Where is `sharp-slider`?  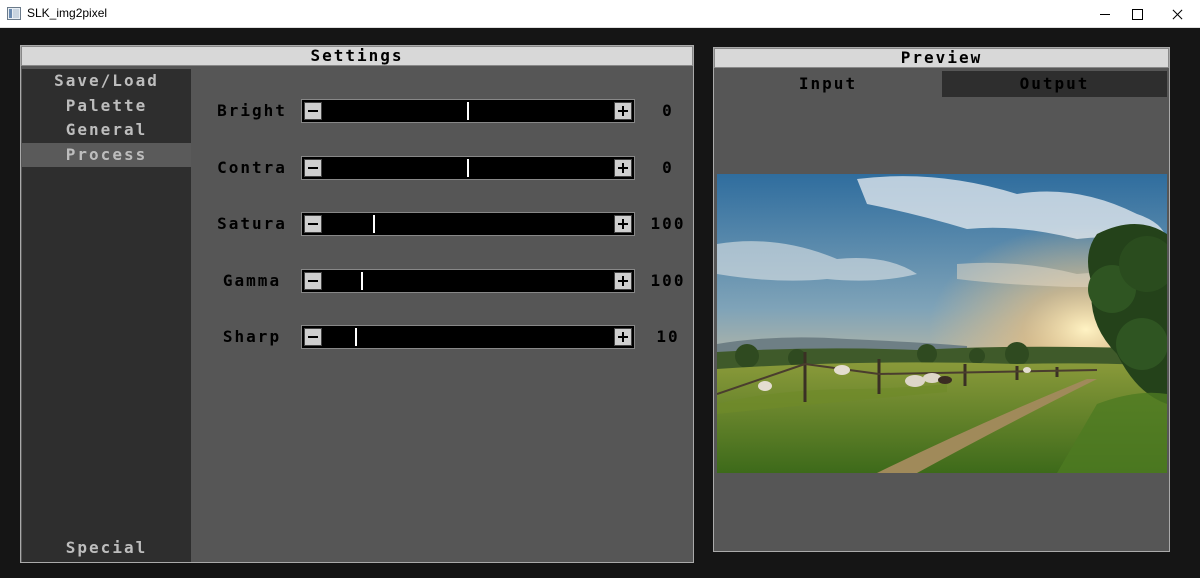 sharp-slider is located at coordinates (468, 337).